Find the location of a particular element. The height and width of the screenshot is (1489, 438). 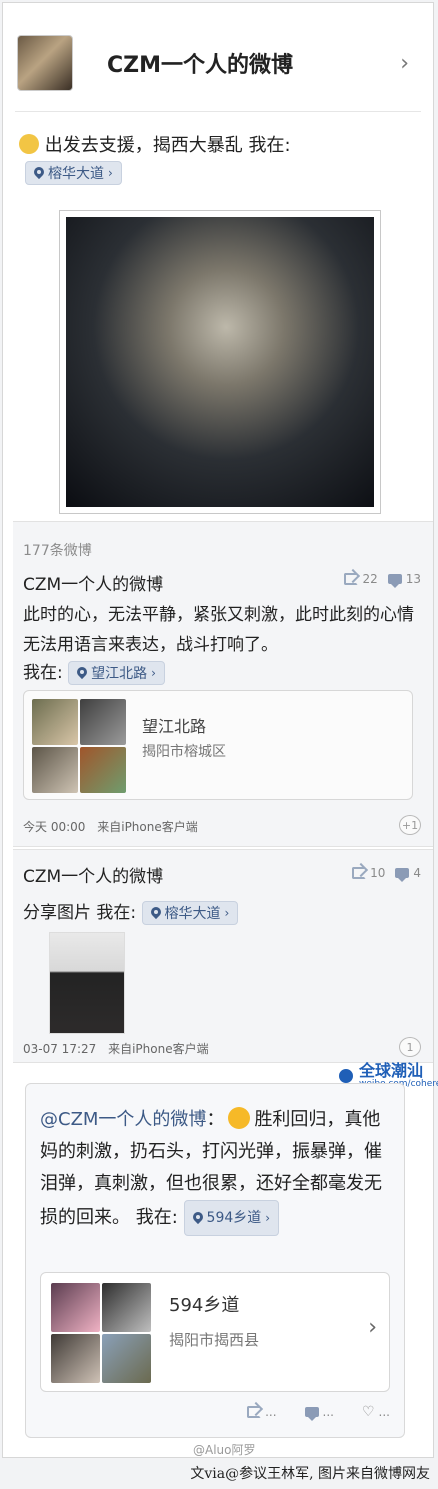

post-location-line: 分享图片 我在: 榕华大道 › is located at coordinates (131, 911).